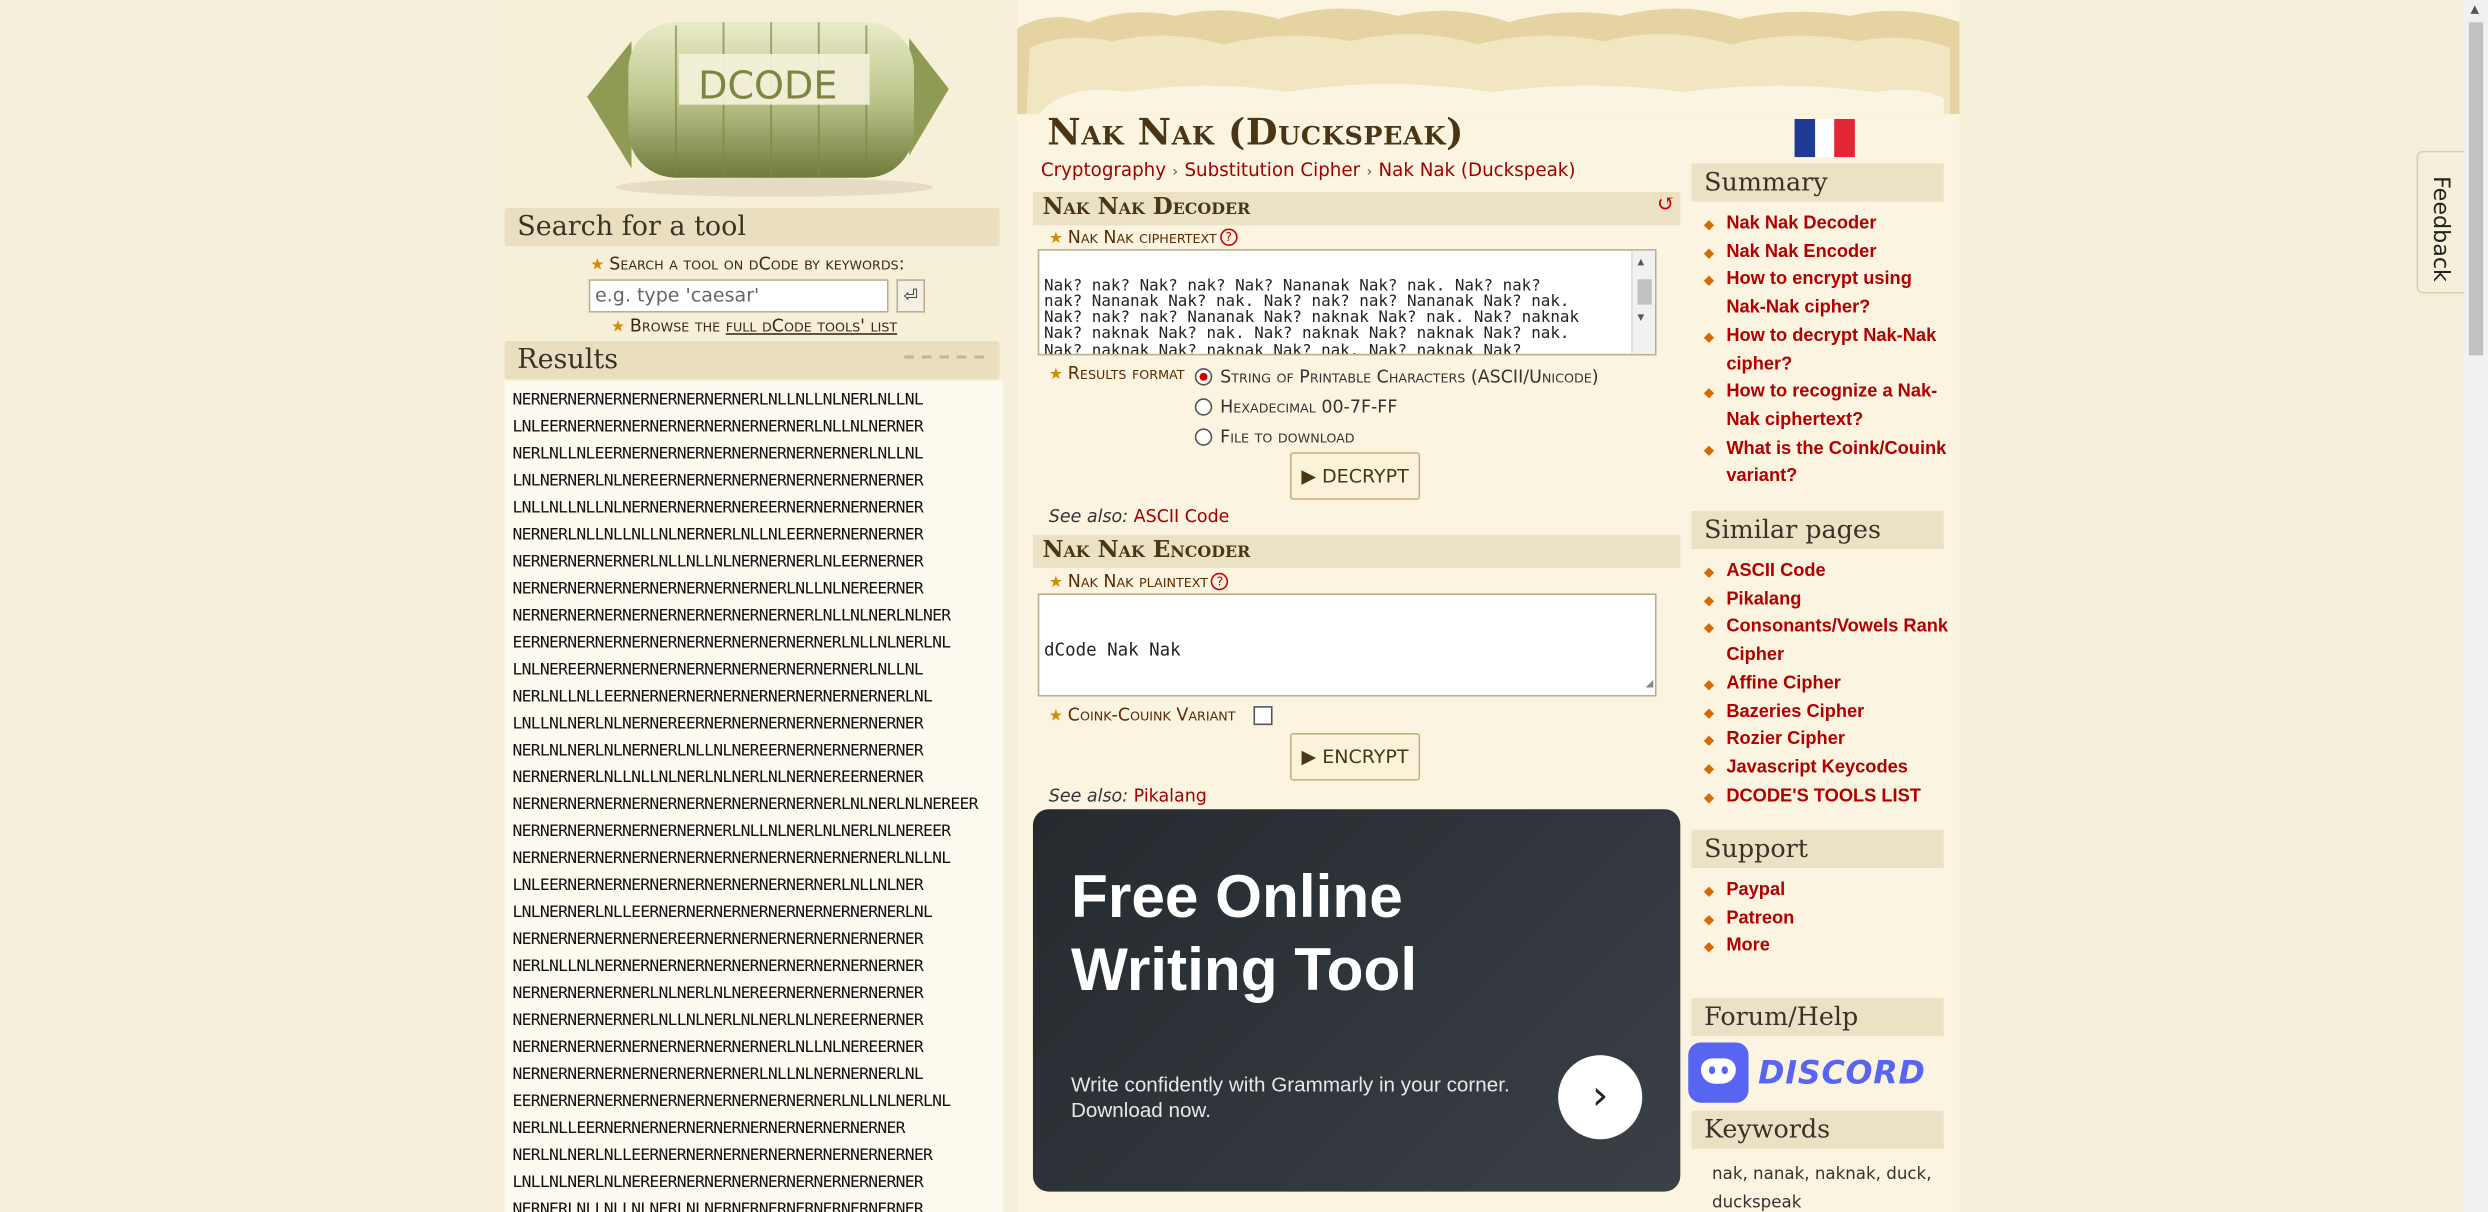 The height and width of the screenshot is (1212, 2488). Describe the element at coordinates (1170, 795) in the screenshot. I see `see-also-pikalang-link: Pikalang` at that location.